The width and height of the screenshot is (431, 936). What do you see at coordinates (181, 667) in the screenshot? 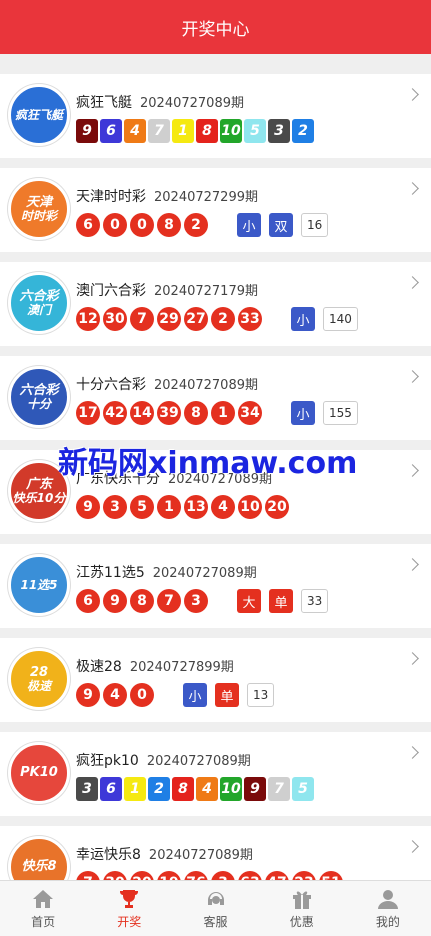
I see `lottery-issue: 20240727899期` at bounding box center [181, 667].